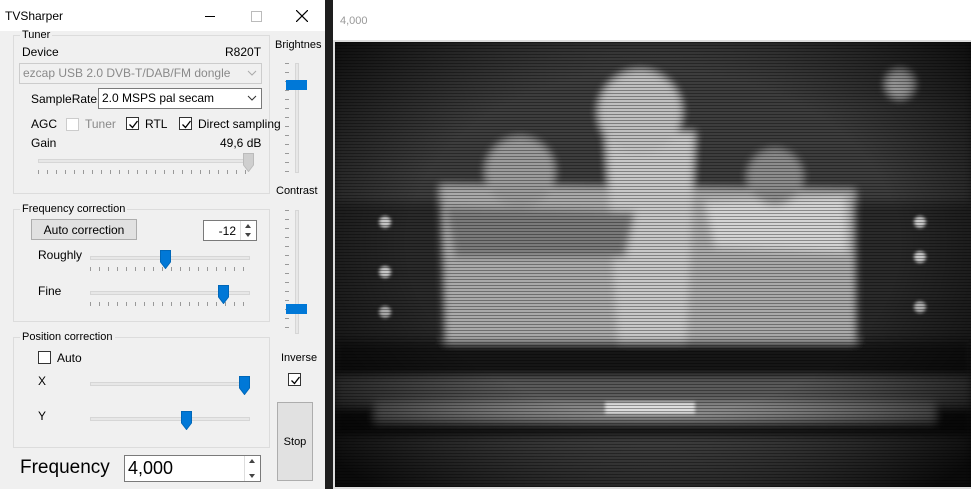 The width and height of the screenshot is (971, 489). I want to click on contrast-slider-thumb, so click(296, 309).